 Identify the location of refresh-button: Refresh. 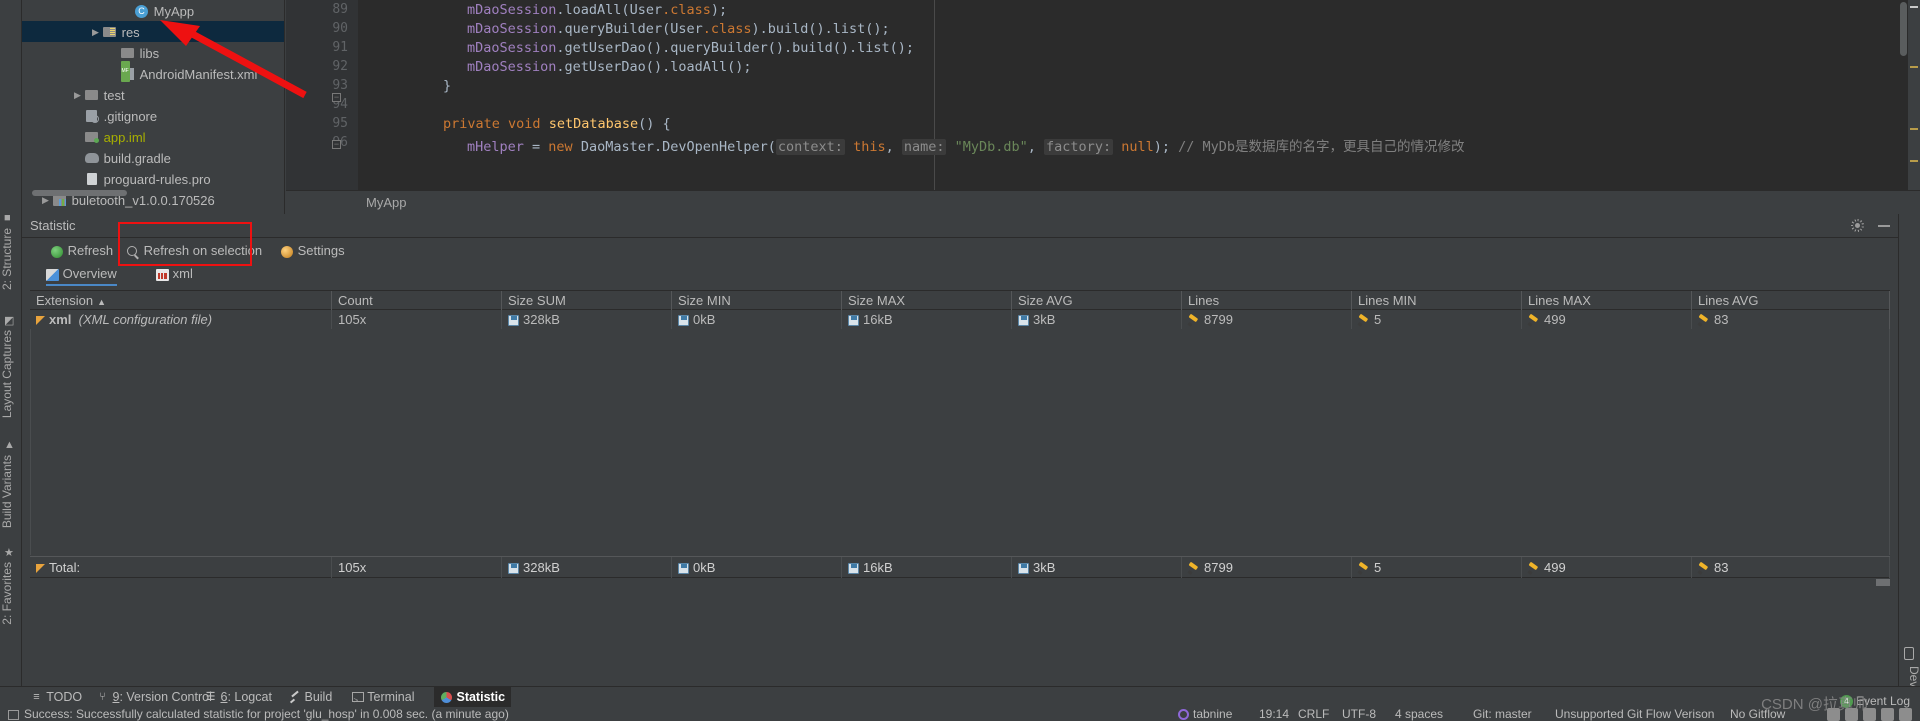
(81, 251).